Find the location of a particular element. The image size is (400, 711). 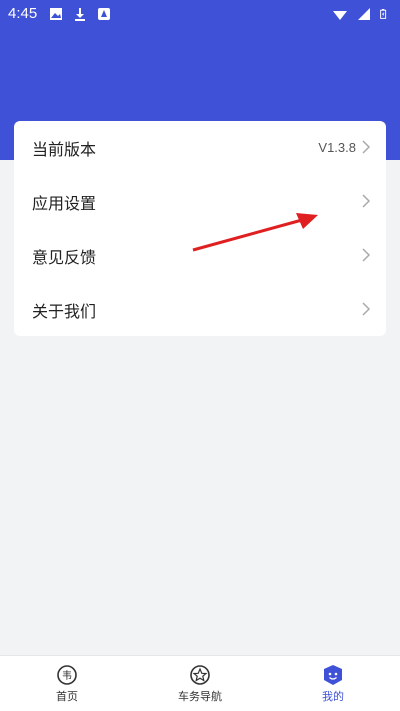

annotation-arrow-icon is located at coordinates (255, 232).